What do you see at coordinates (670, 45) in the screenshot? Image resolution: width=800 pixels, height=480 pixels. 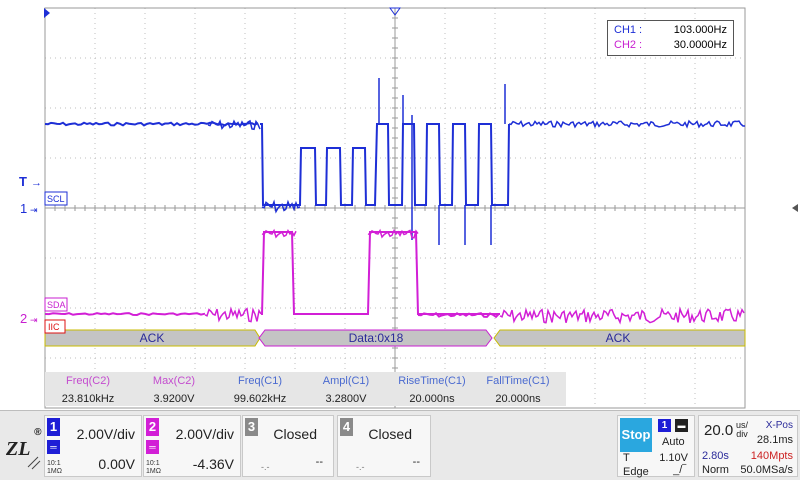 I see `freq-row-ch2: CH2 : 30.0000Hz` at bounding box center [670, 45].